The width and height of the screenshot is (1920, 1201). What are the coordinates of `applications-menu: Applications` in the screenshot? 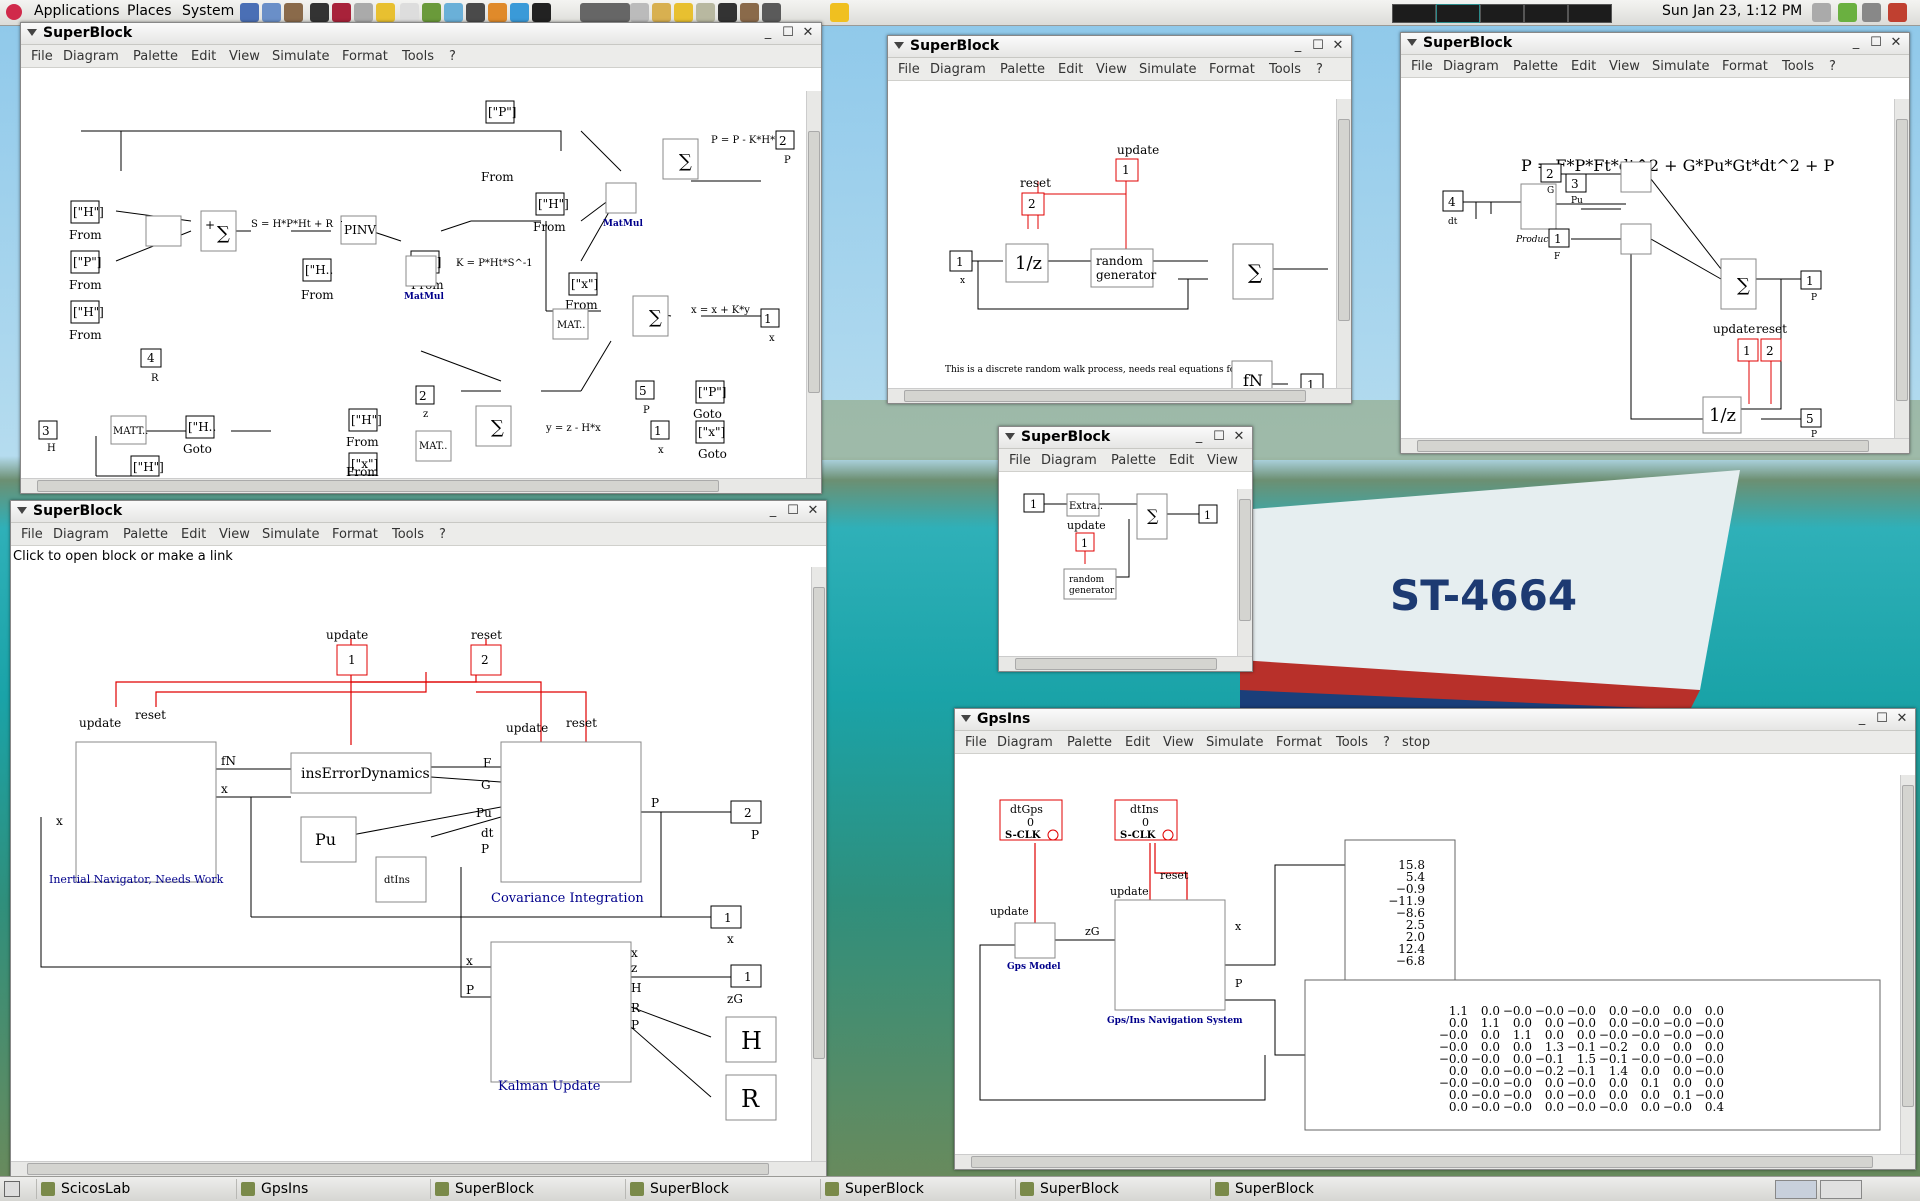 It's located at (77, 11).